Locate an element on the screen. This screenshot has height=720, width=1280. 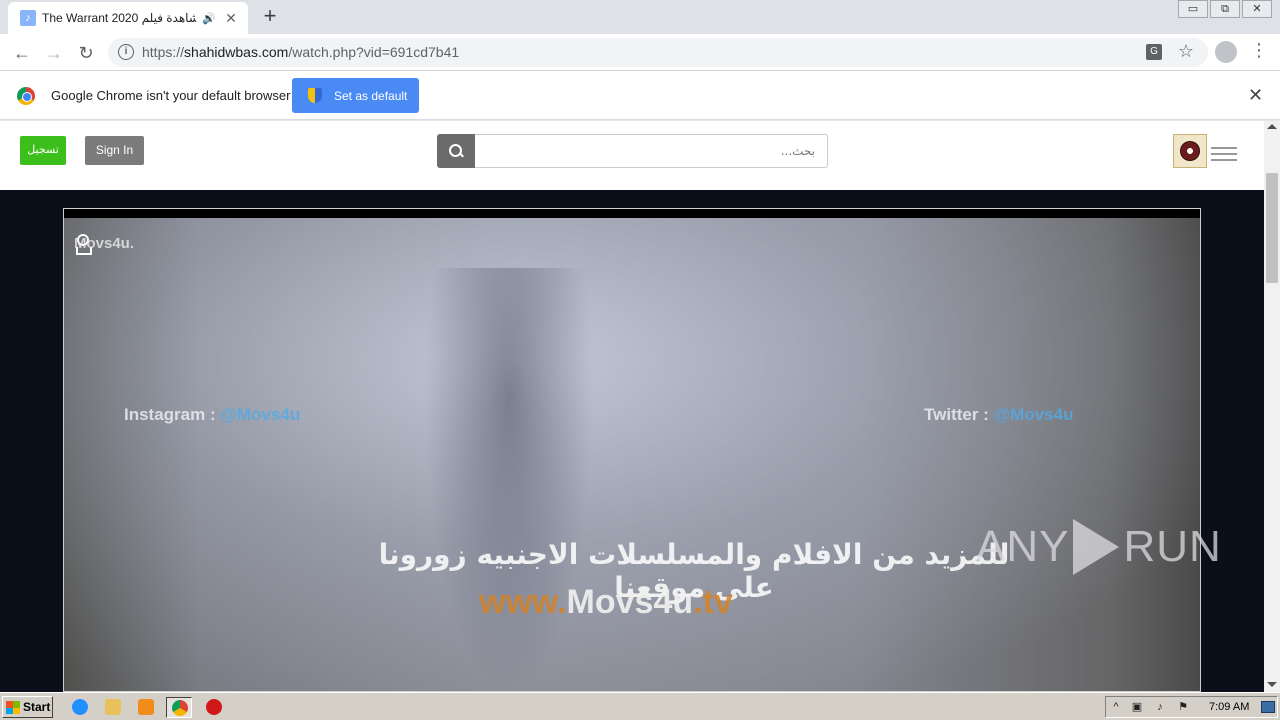
site-name: Movs4u is located at coordinates (630, 602).